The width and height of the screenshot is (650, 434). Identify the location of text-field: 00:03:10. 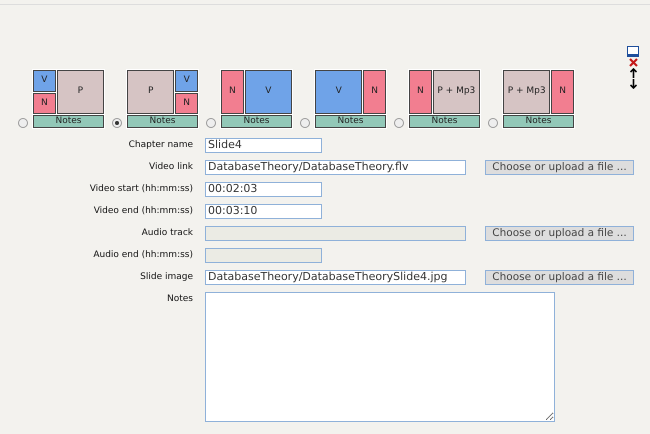
(263, 211).